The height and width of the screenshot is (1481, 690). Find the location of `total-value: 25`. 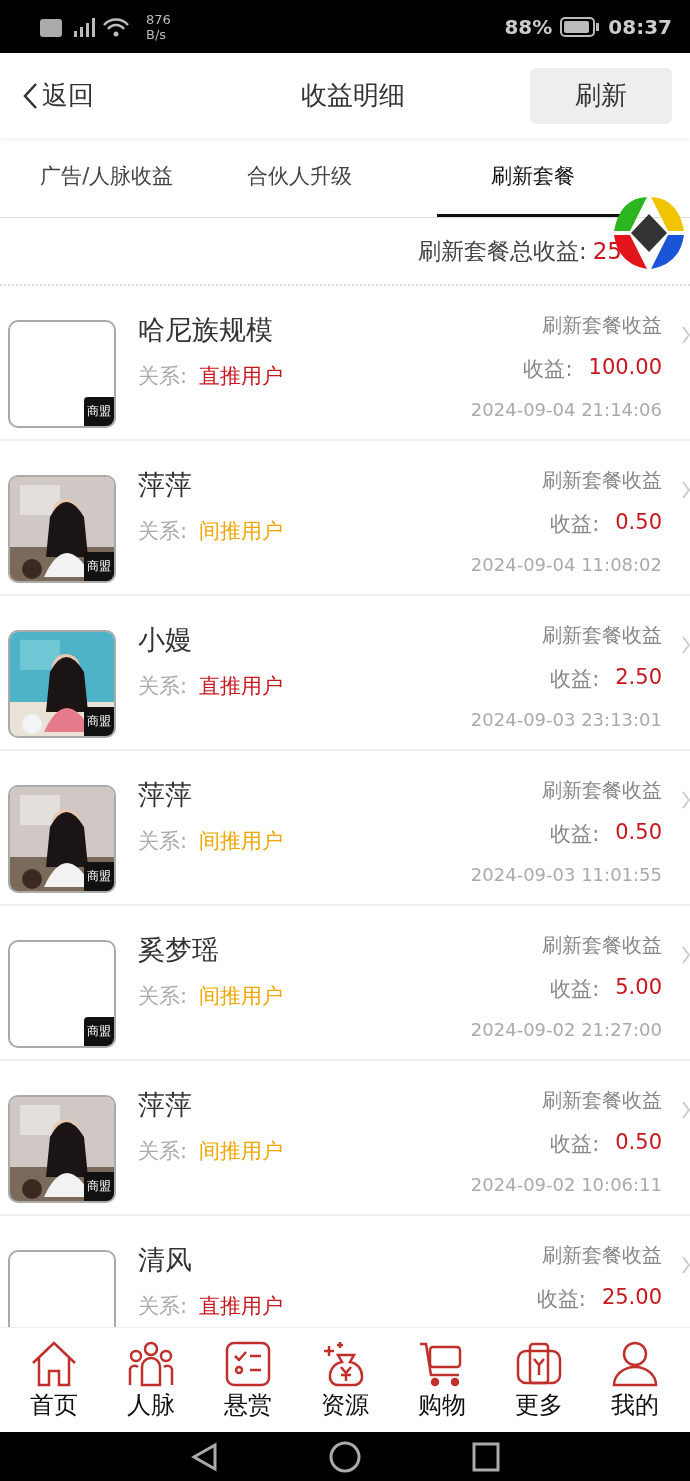

total-value: 25 is located at coordinates (607, 251).